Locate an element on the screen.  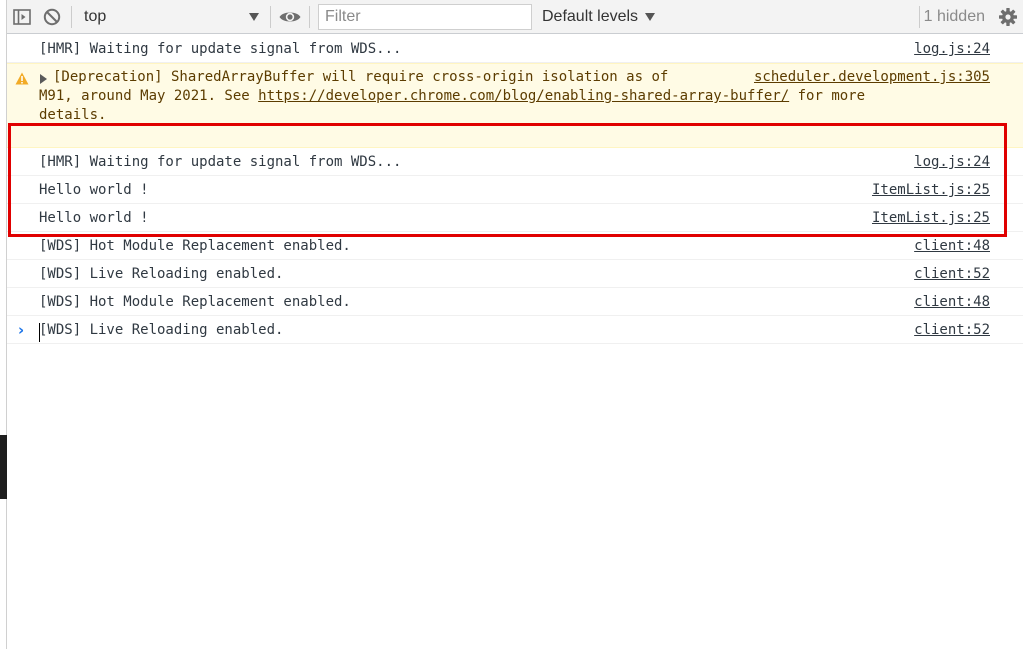
console-toolbar: top Default levels 1 hidden is located at coordinates (515, 17).